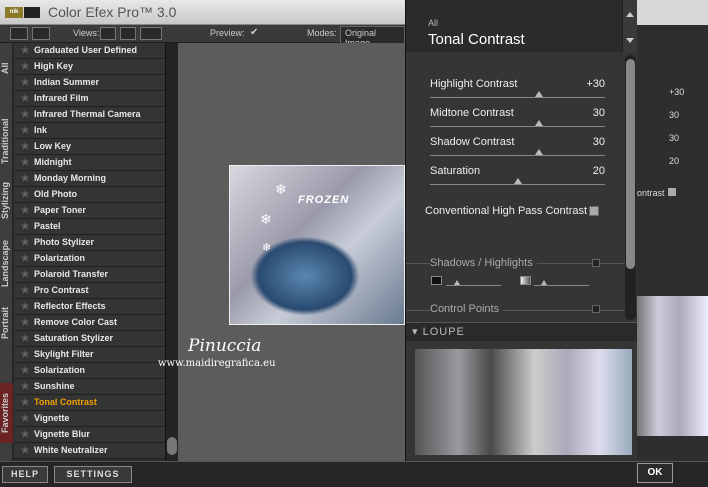 This screenshot has height=487, width=708. I want to click on filter-item: ★ Pastel, so click(89, 227).